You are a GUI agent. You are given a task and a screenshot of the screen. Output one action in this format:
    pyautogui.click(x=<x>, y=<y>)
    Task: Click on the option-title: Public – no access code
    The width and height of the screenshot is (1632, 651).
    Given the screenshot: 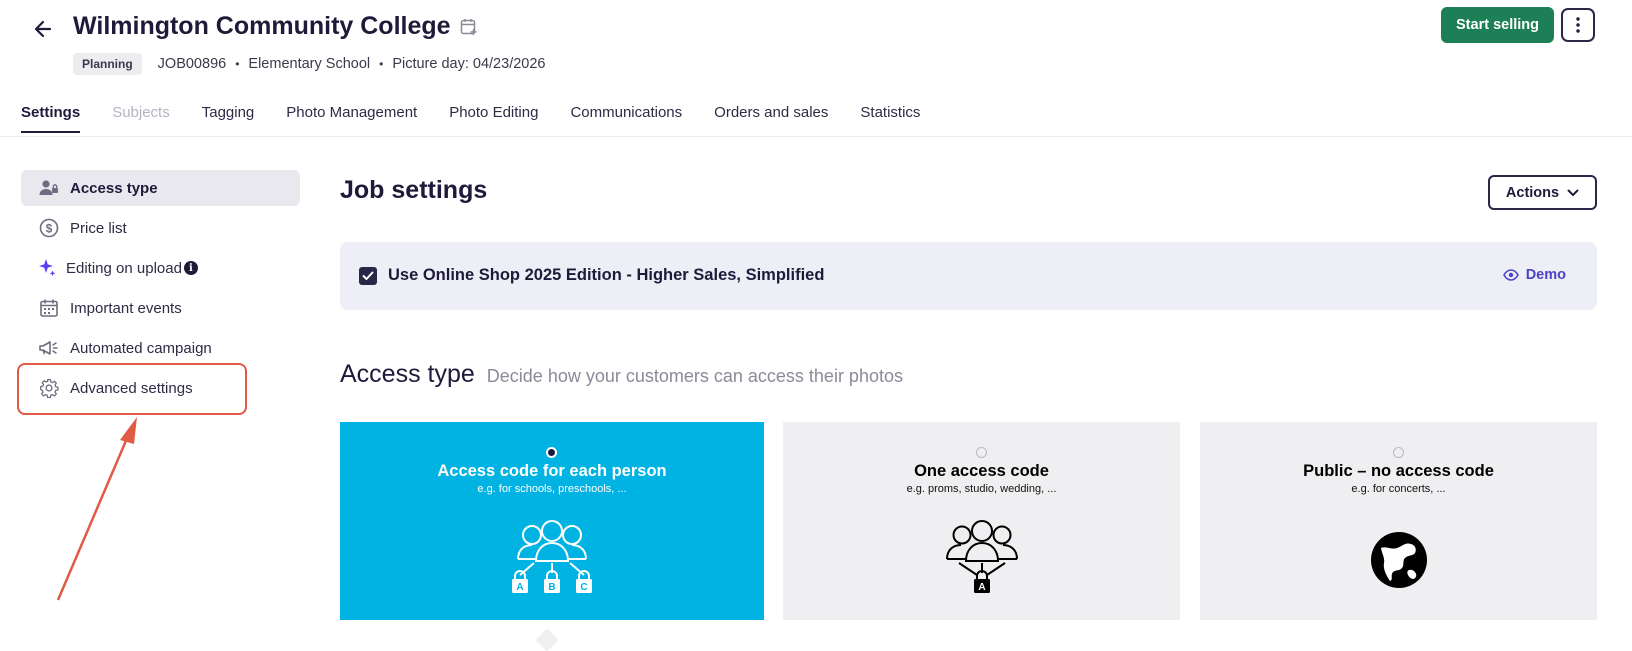 What is the action you would take?
    pyautogui.click(x=1398, y=471)
    